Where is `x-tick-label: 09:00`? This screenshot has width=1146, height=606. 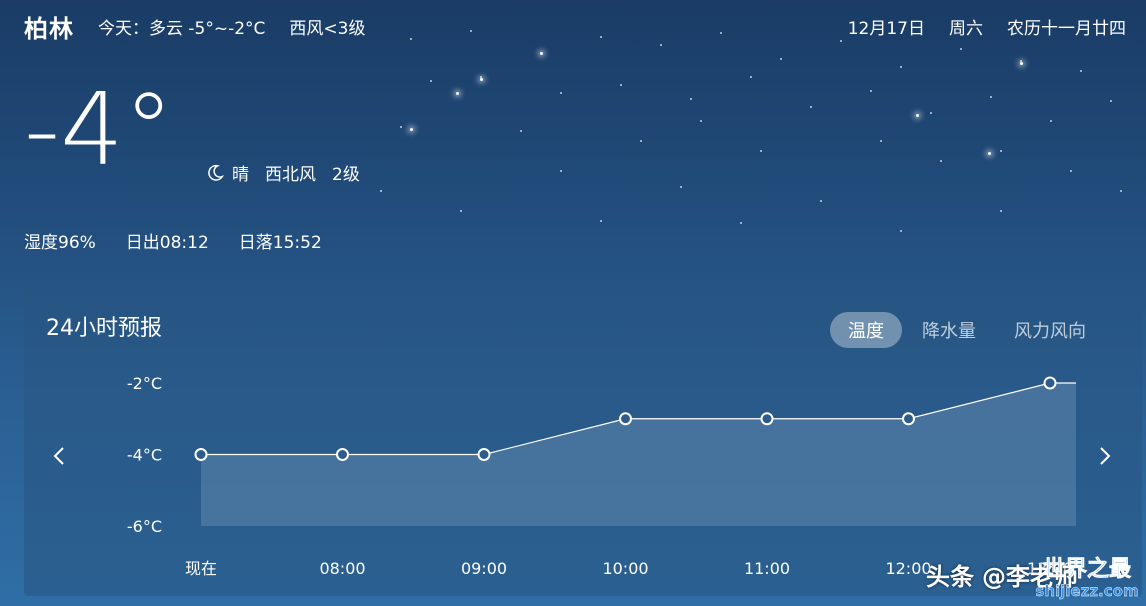
x-tick-label: 09:00 is located at coordinates (484, 568).